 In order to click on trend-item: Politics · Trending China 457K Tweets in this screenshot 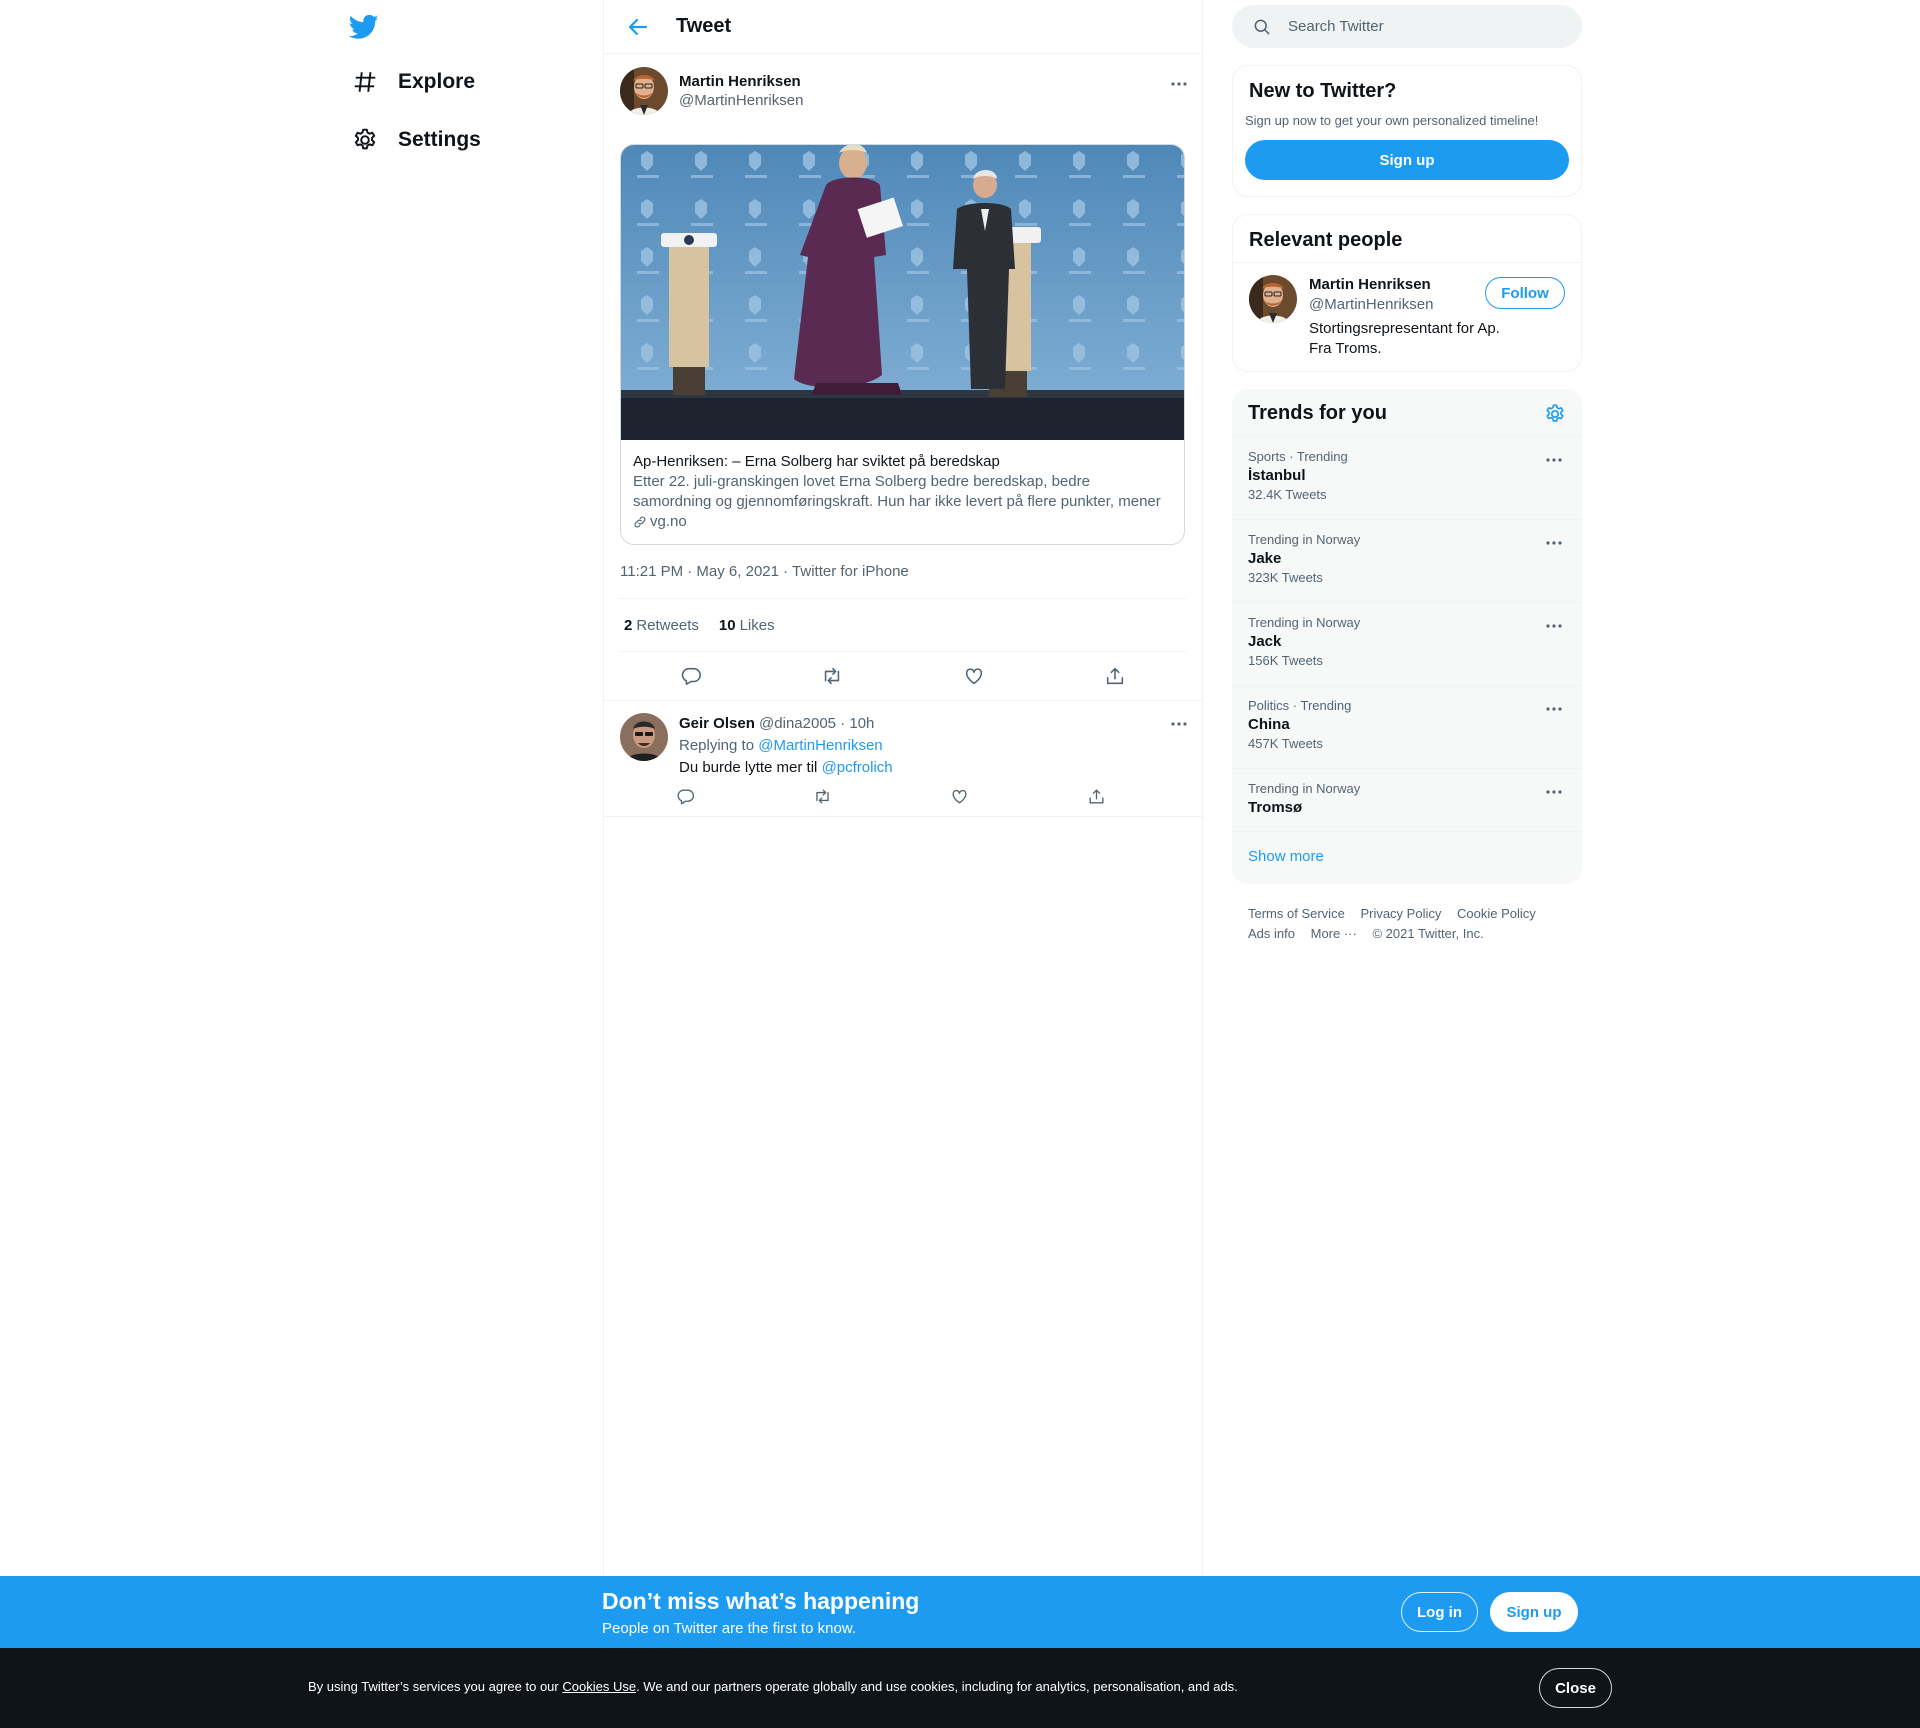, I will do `click(1407, 727)`.